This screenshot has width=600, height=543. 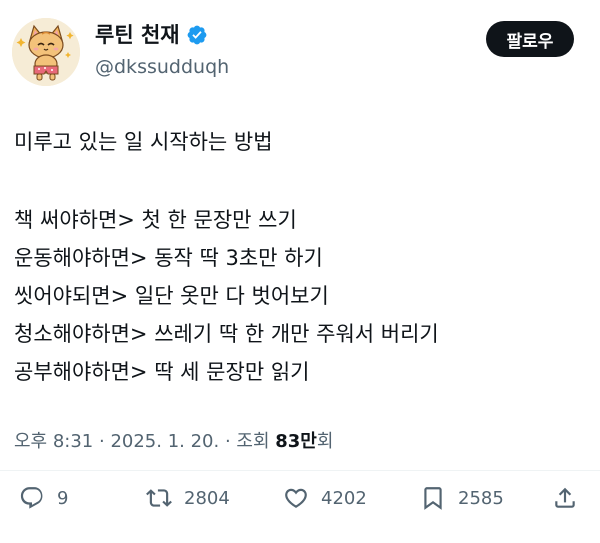 What do you see at coordinates (162, 67) in the screenshot?
I see `author-handle: @dkssudduqh` at bounding box center [162, 67].